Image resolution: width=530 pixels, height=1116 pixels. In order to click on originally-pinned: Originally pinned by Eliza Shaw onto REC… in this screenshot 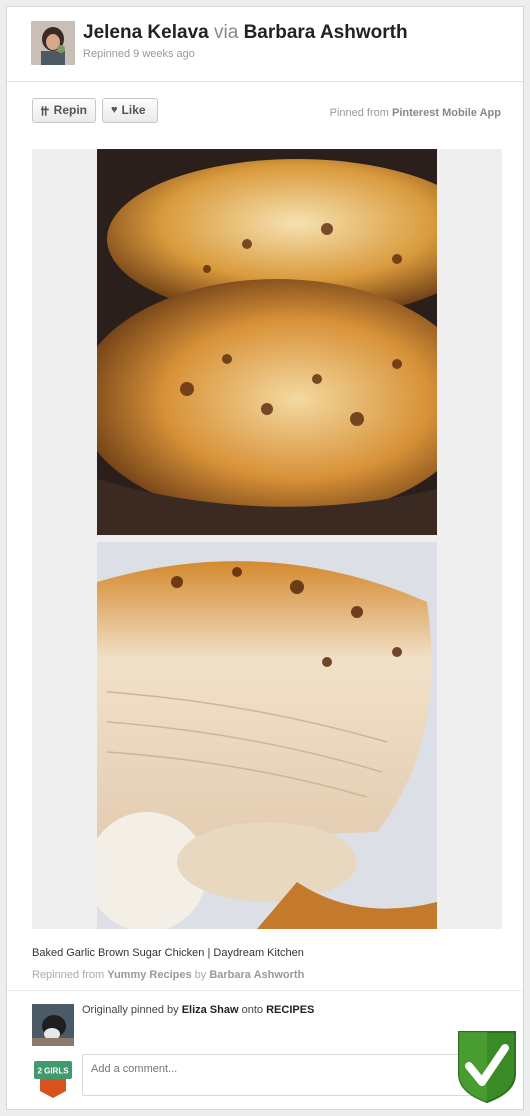, I will do `click(198, 1010)`.